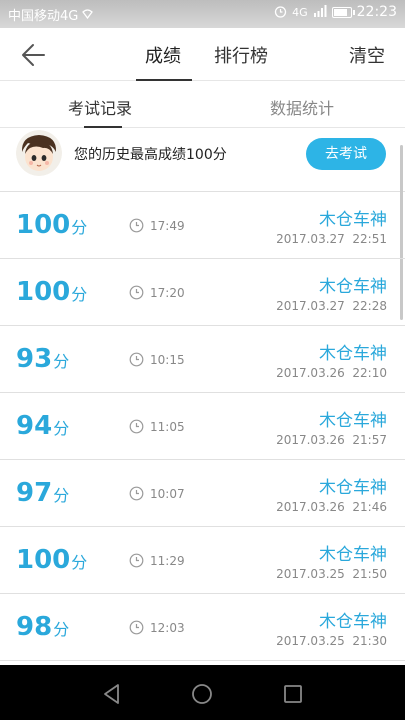  I want to click on exam-datetime: 2017.03.26 22:10, so click(331, 373).